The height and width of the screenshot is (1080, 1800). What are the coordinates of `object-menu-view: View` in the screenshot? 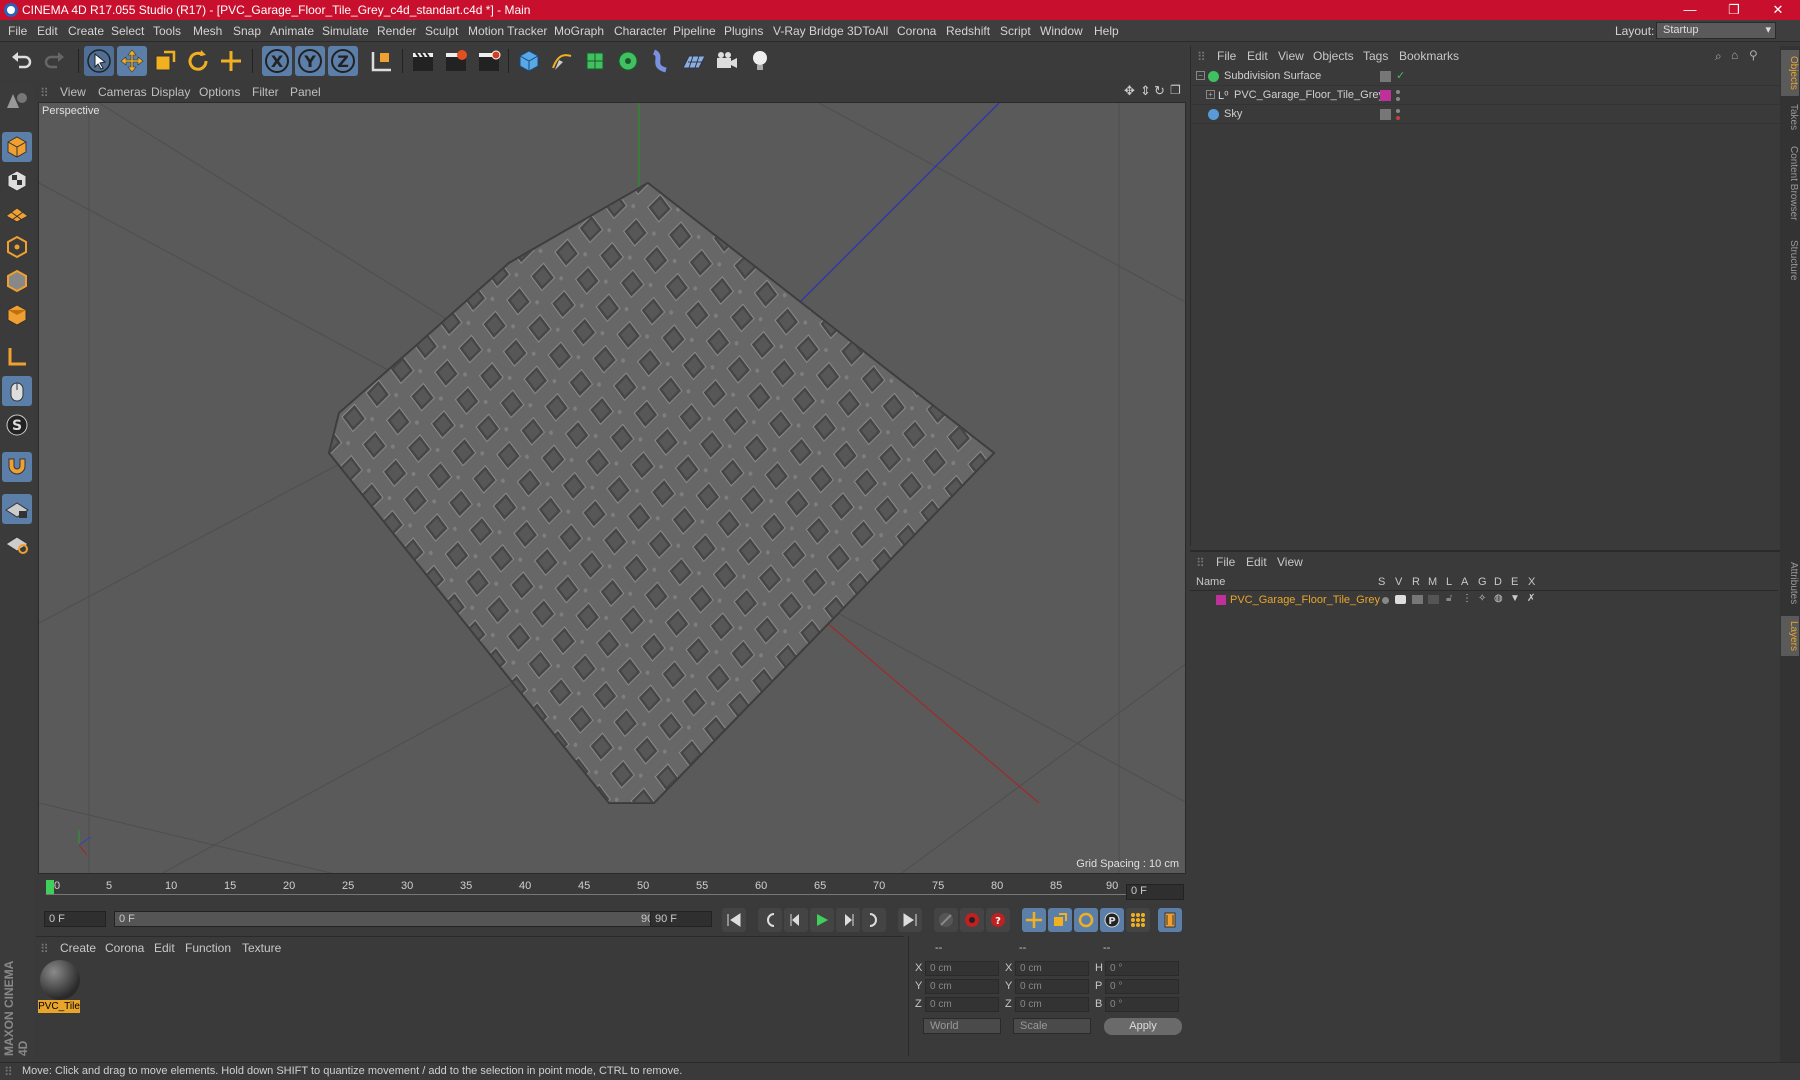 It's located at (1291, 56).